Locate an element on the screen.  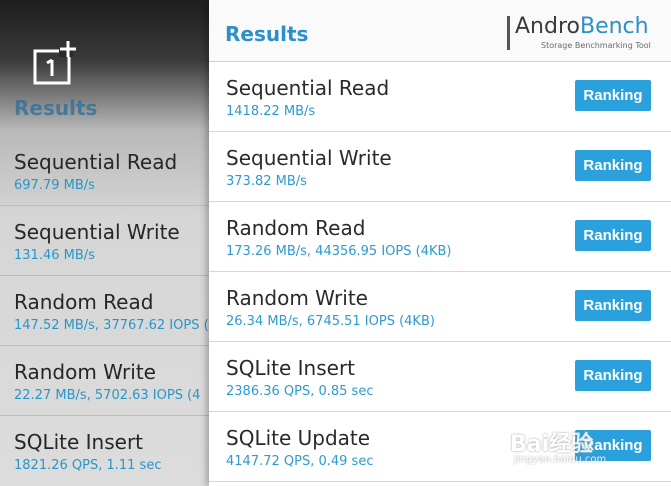
result-value: 26.34 MB/s, 6745.51 IOPS (4KB) is located at coordinates (330, 321).